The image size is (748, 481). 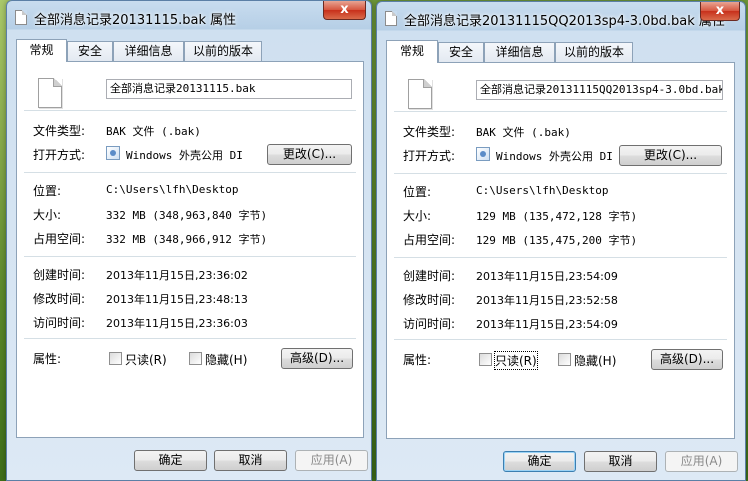 I want to click on window-title: 全部消息记录20131115QQ2013sp4-3.0bd.bak 属性, so click(x=564, y=21).